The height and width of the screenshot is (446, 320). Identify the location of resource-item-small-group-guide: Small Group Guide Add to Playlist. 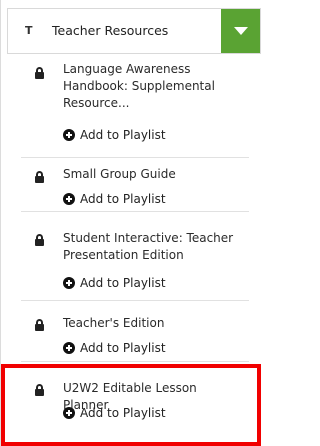
(135, 185).